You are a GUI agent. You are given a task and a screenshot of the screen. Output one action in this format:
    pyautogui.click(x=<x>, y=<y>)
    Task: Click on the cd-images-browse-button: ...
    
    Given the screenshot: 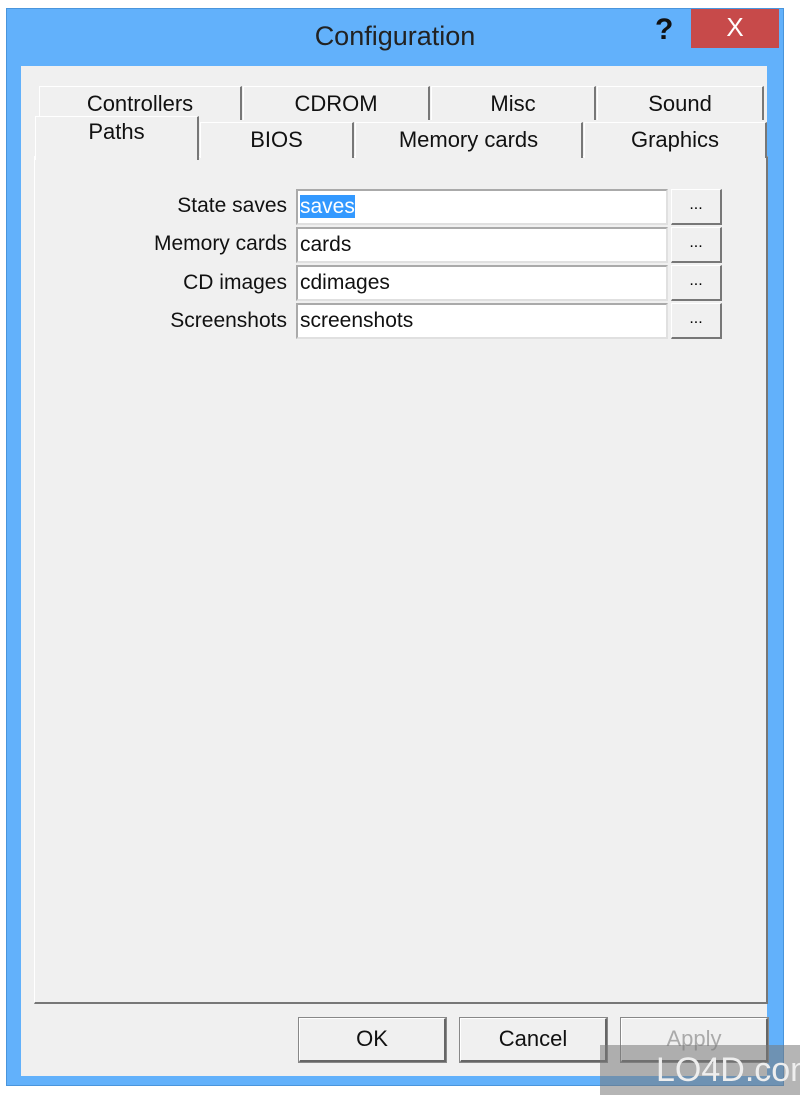 What is the action you would take?
    pyautogui.click(x=696, y=283)
    